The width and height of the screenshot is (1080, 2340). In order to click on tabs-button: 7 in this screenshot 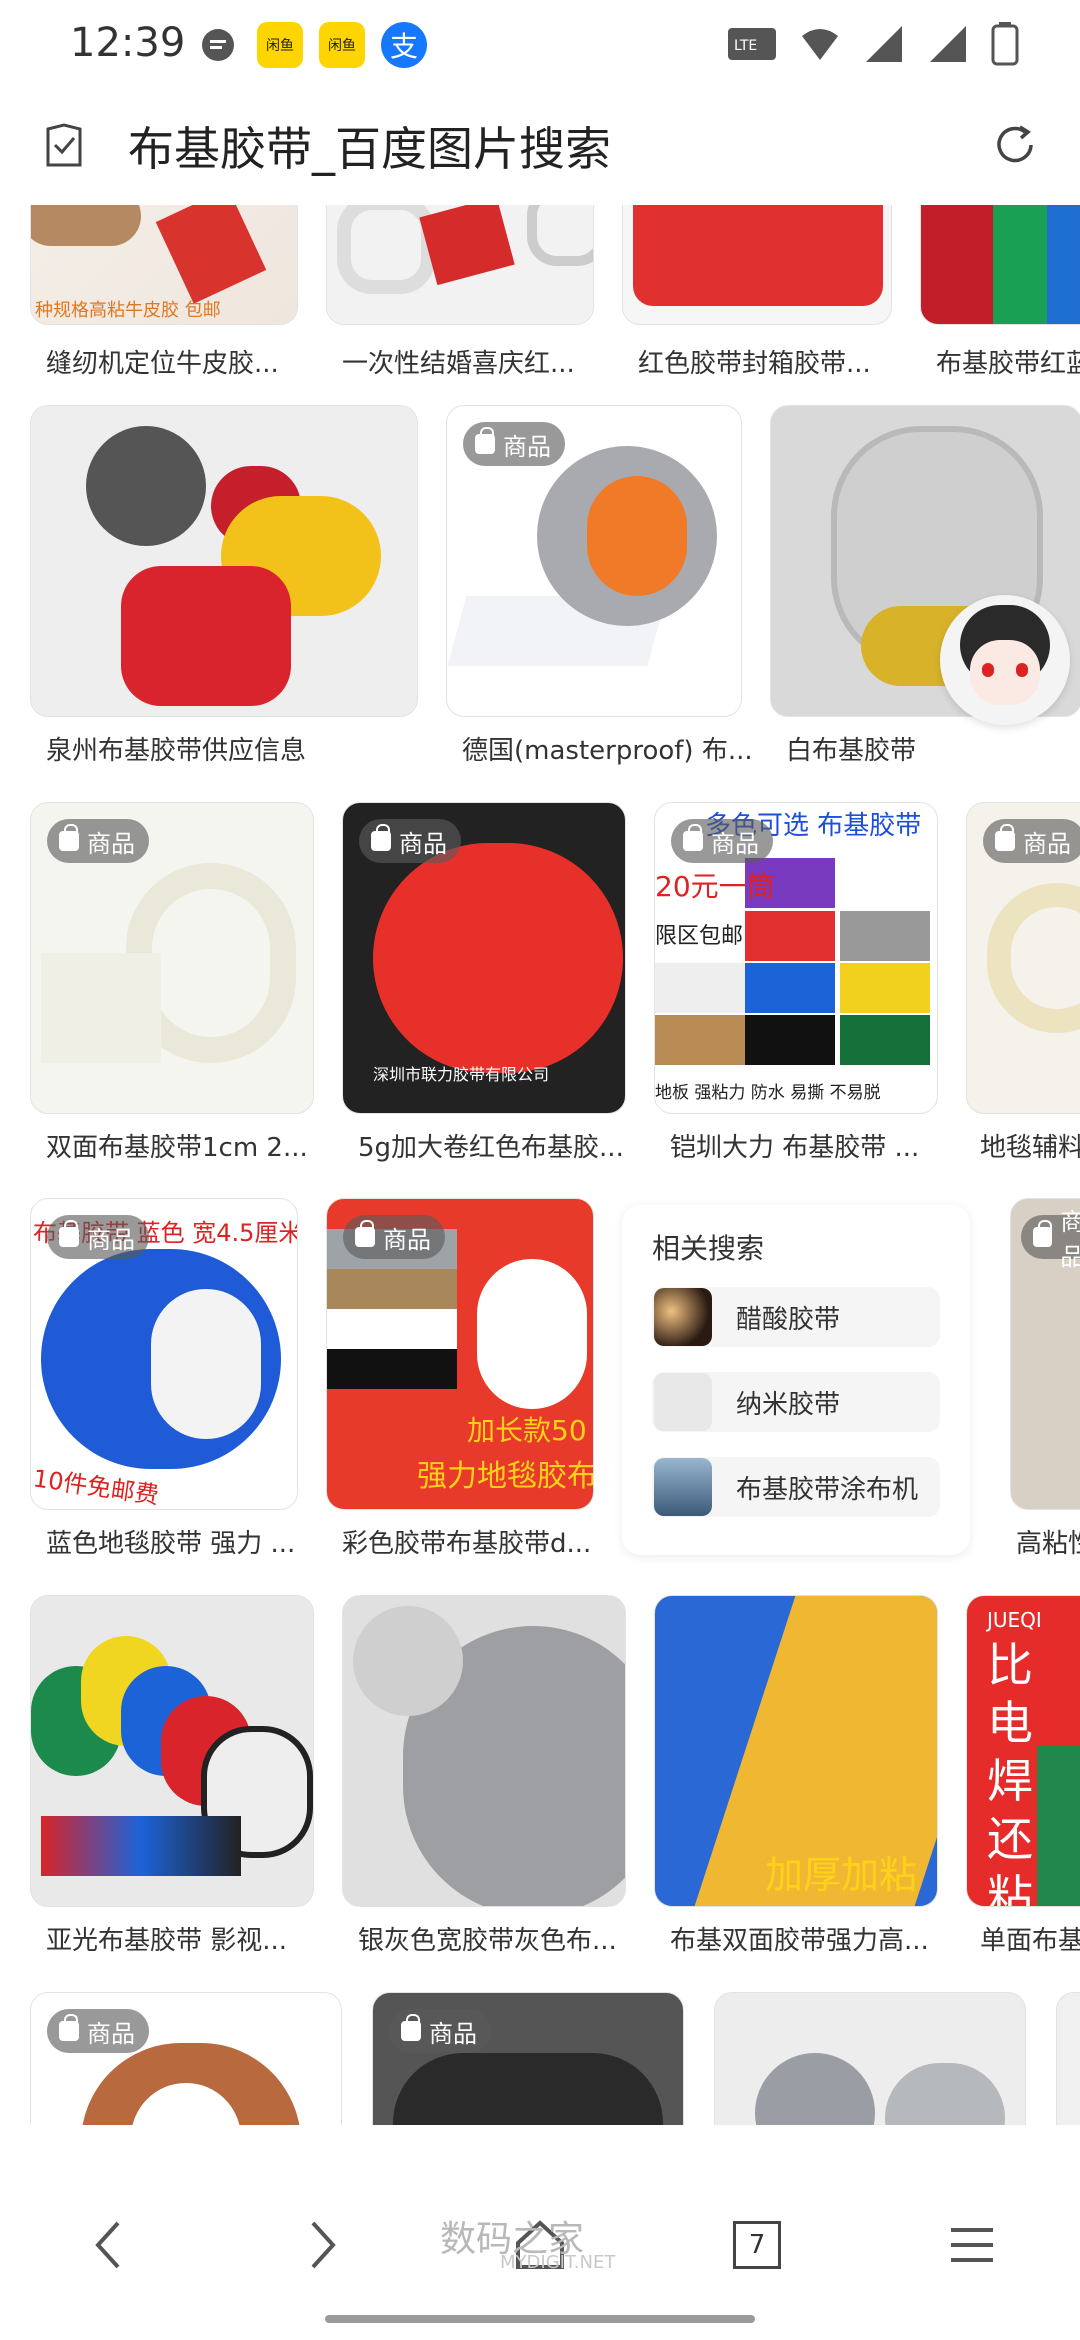, I will do `click(757, 2245)`.